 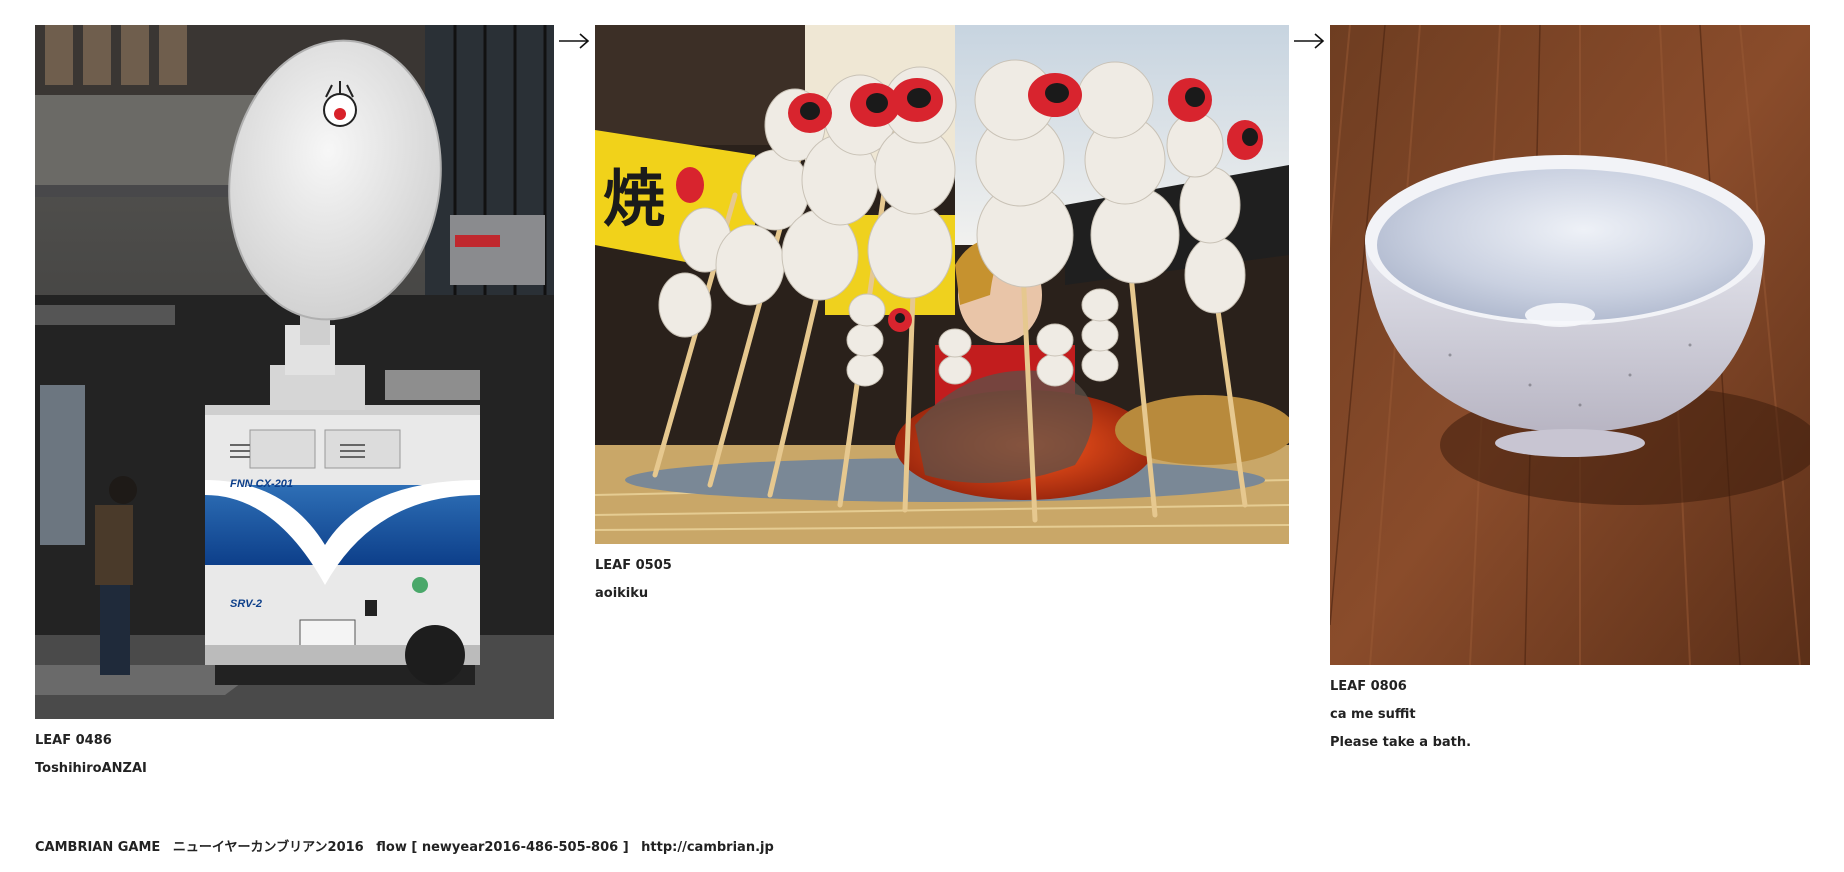 I want to click on footer-event-title: ニューイヤーカンブリアン2016, so click(x=268, y=847).